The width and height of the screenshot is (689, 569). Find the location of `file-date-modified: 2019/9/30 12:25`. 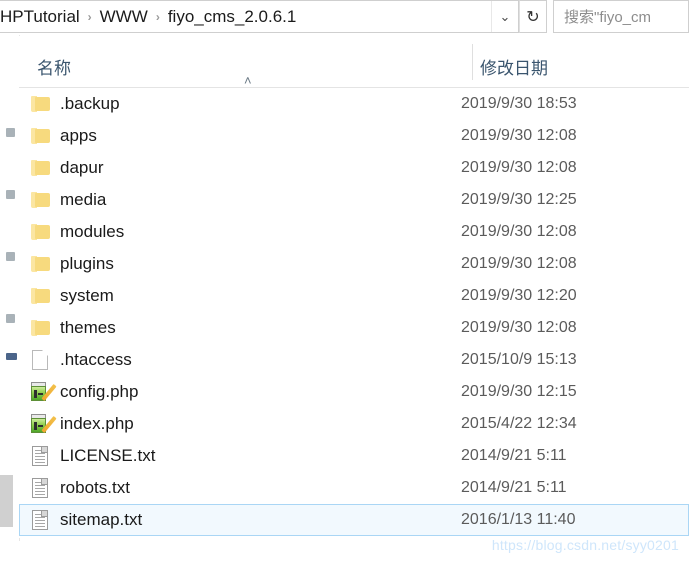

file-date-modified: 2019/9/30 12:25 is located at coordinates (519, 199).